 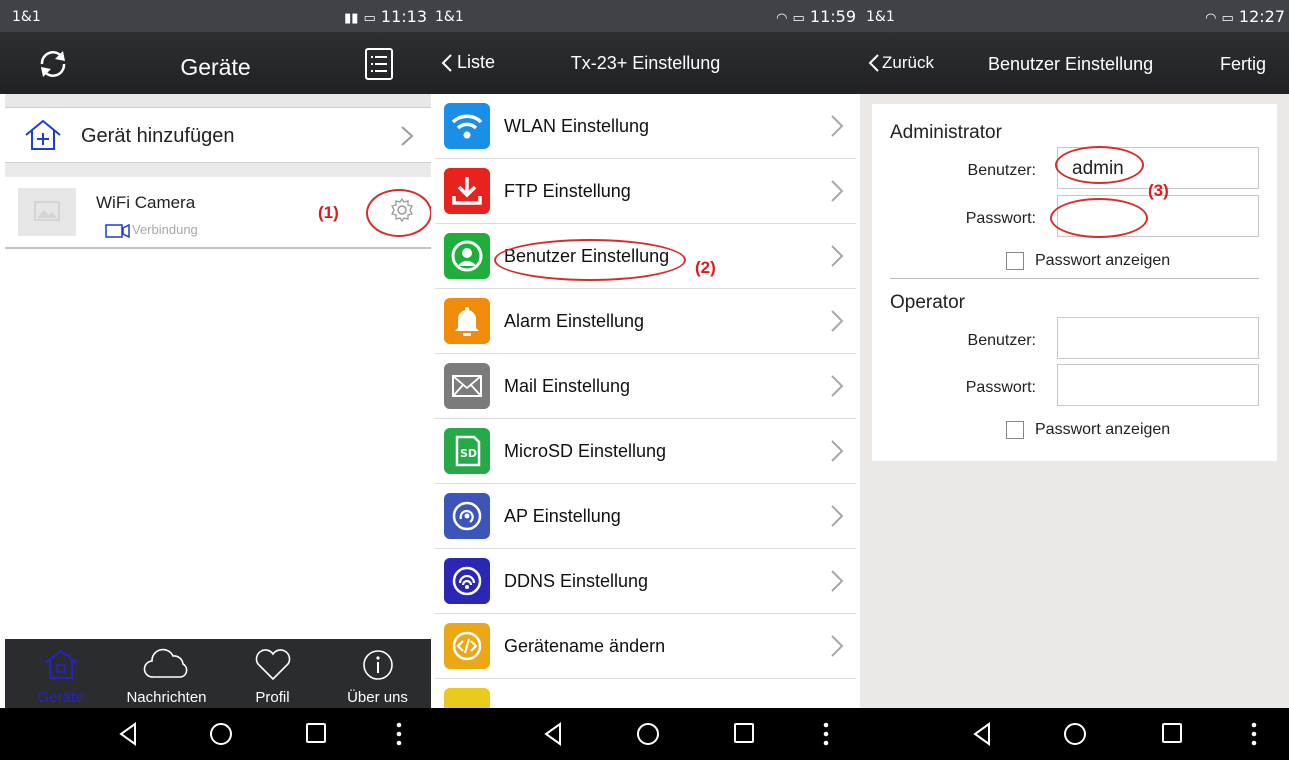 I want to click on connection-status: Verbindung, so click(x=165, y=229).